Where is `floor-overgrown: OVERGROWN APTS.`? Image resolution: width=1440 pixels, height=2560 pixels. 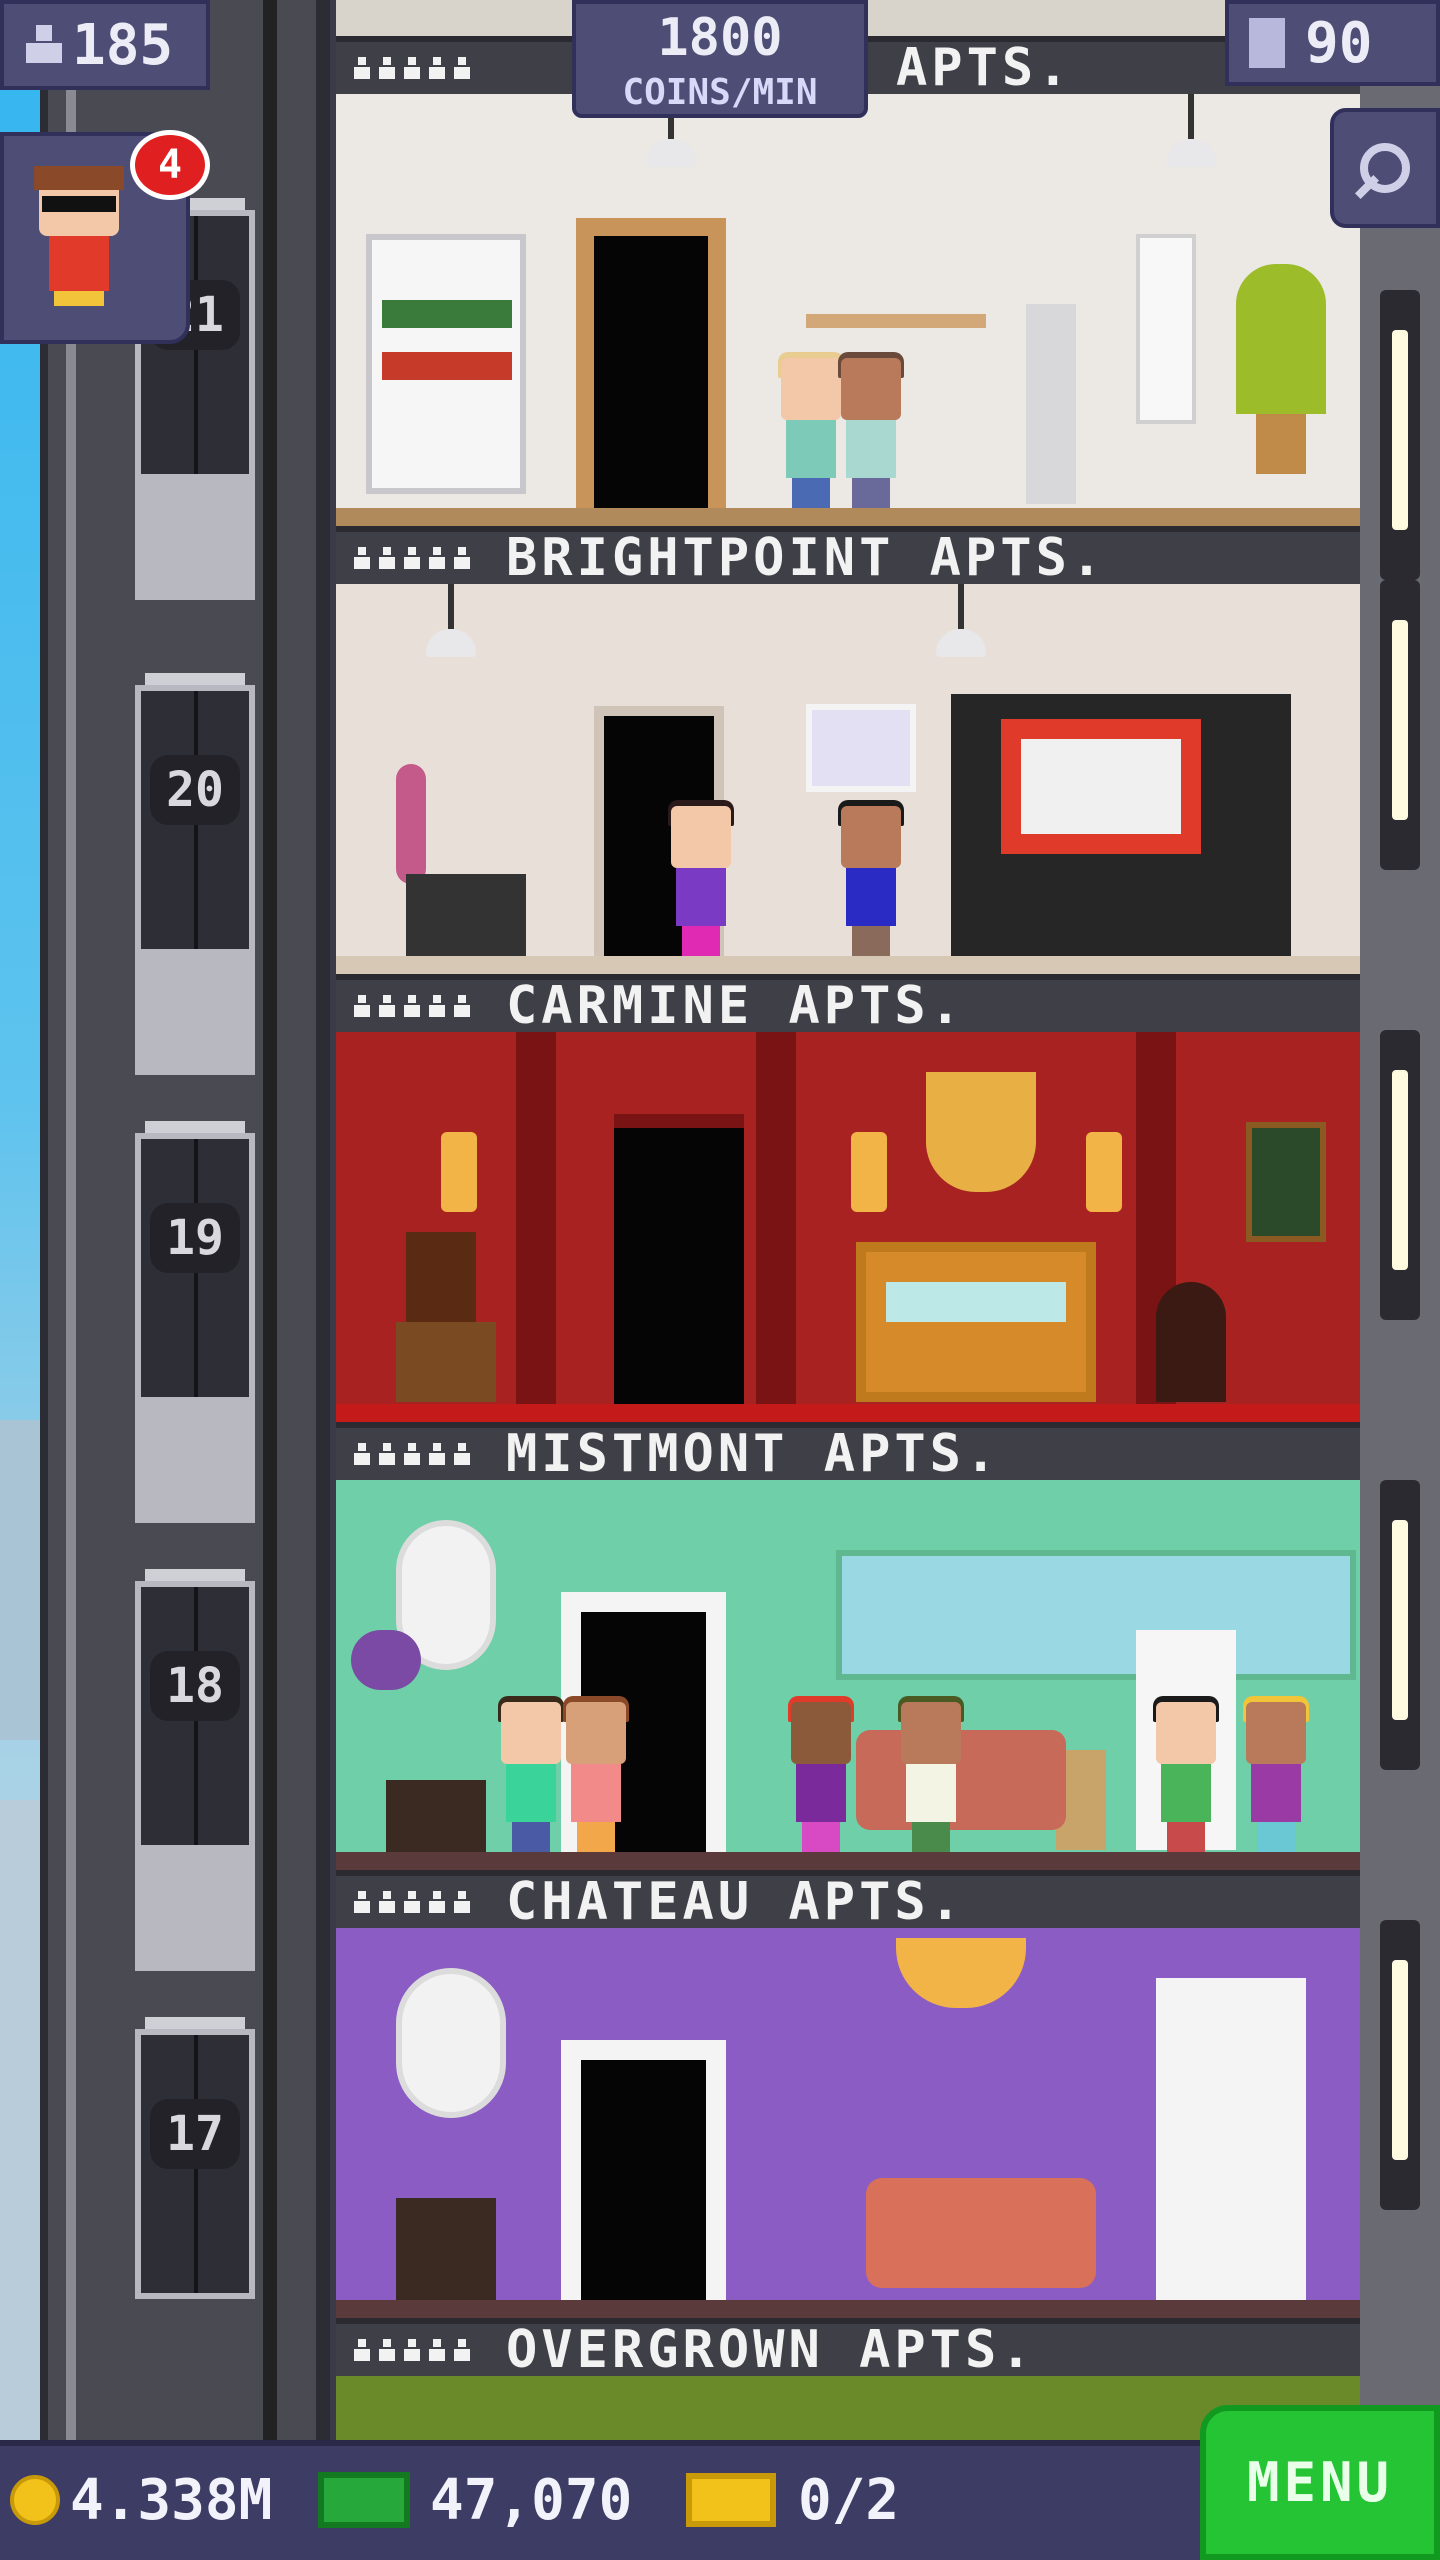
floor-overgrown: OVERGROWN APTS. is located at coordinates (848, 2154).